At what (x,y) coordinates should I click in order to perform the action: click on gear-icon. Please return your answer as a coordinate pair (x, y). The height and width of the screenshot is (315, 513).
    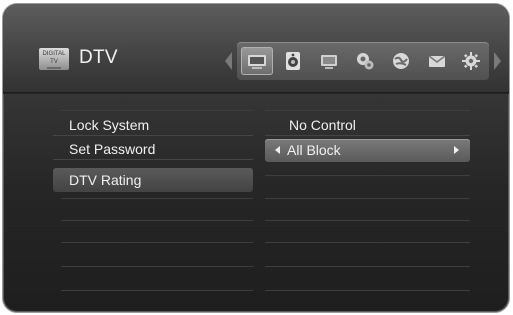
    Looking at the image, I should click on (471, 61).